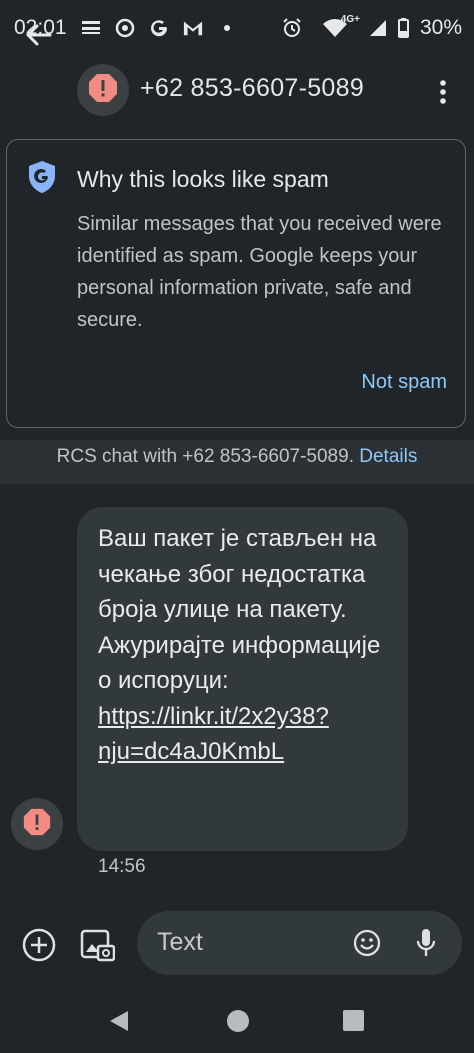 The width and height of the screenshot is (474, 1053). I want to click on gmail-icon, so click(193, 28).